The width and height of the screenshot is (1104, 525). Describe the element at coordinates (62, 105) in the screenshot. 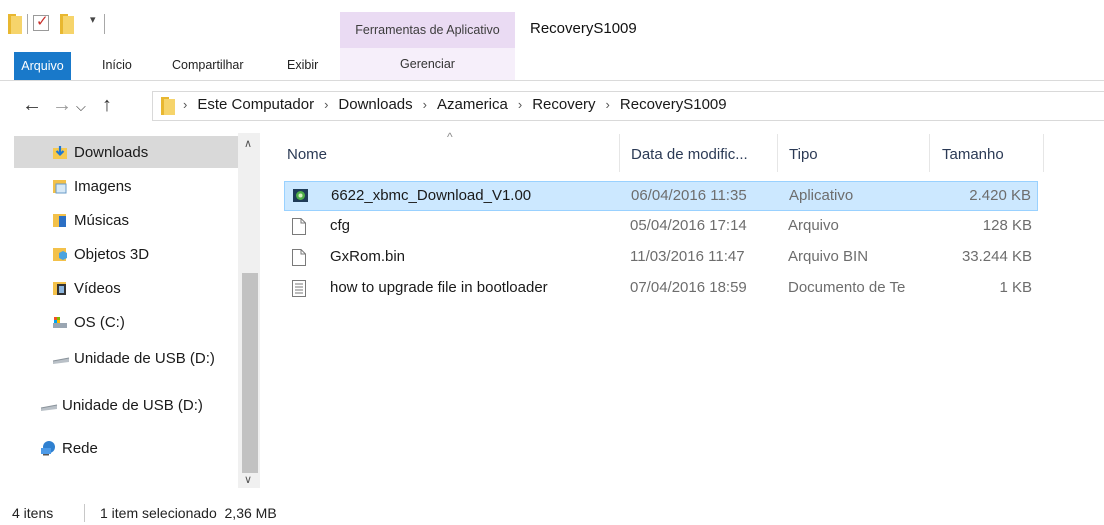

I see `forward-arrow-icon: →` at that location.